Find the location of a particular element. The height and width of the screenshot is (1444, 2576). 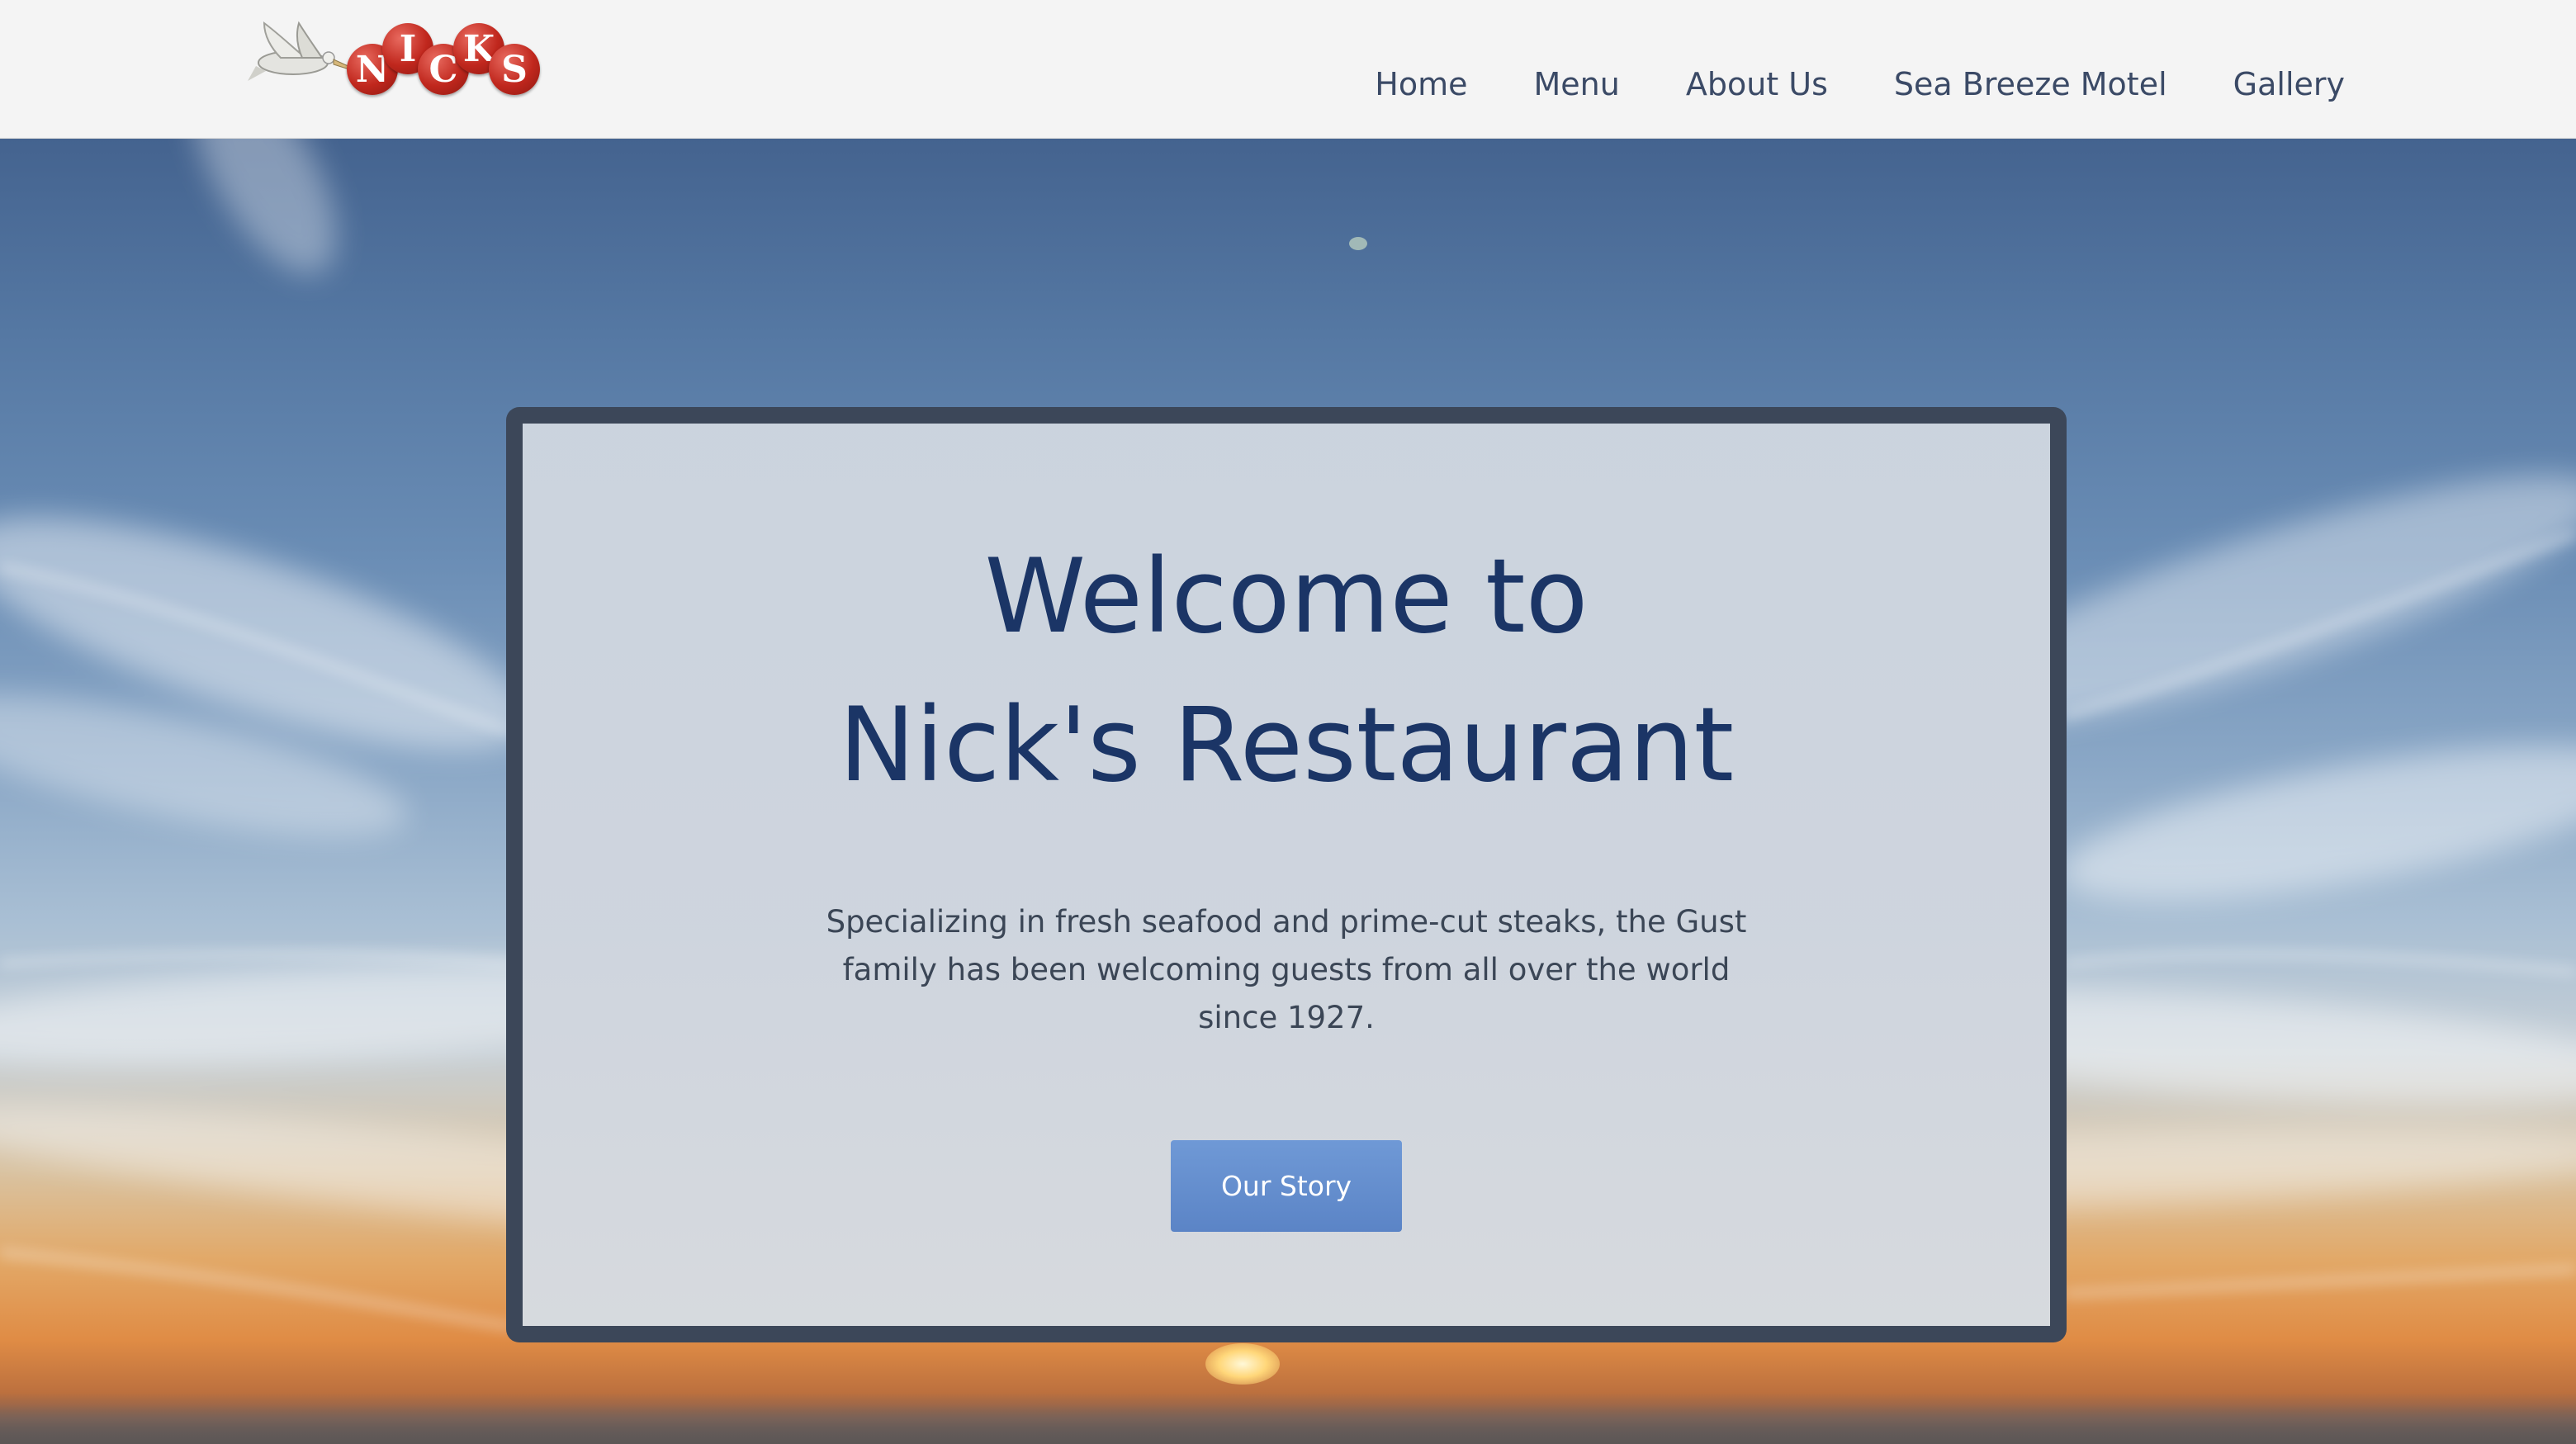

nav-menu: Menu is located at coordinates (1577, 84).